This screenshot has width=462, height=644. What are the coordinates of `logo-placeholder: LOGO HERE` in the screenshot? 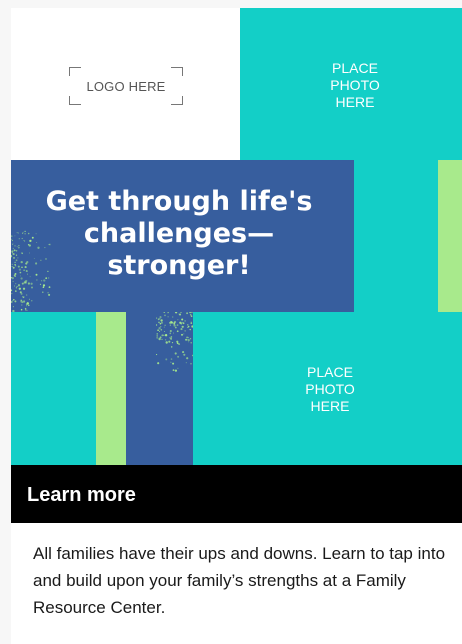 It's located at (125, 84).